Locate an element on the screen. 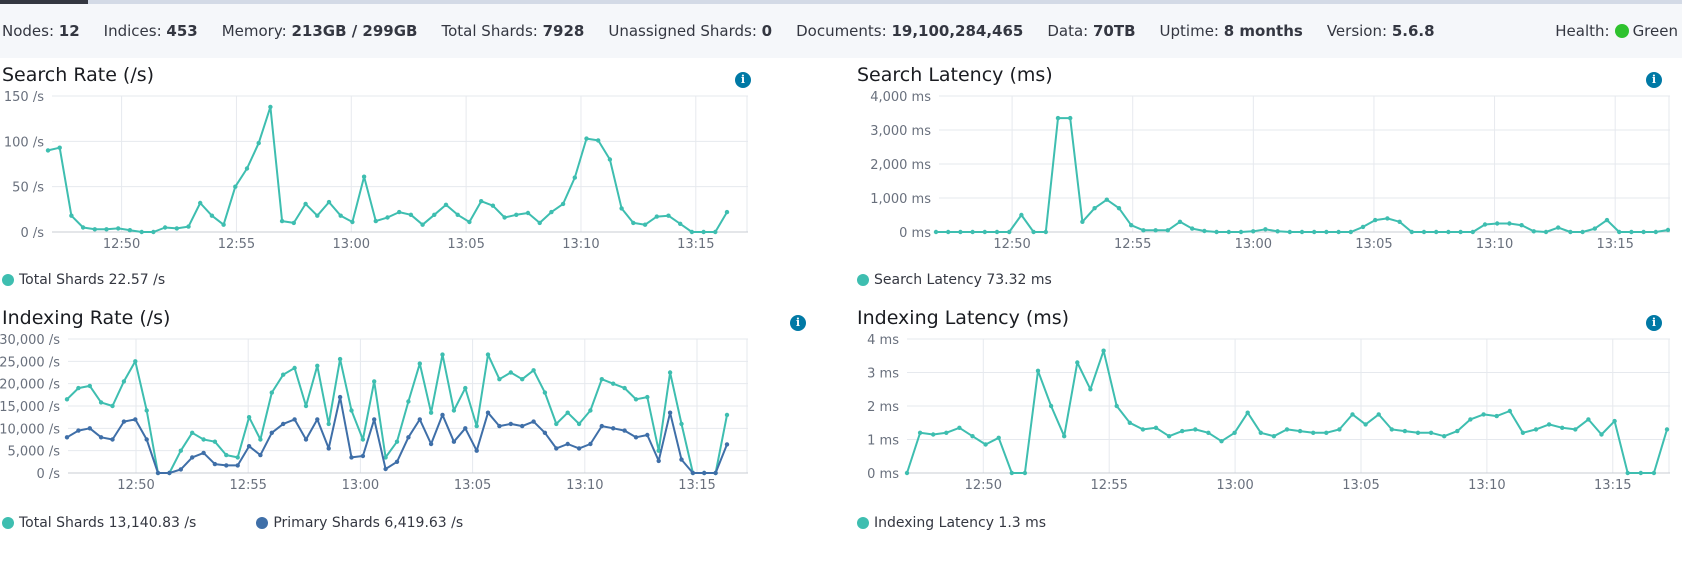  y-tick-label: 0 ms is located at coordinates (883, 474).